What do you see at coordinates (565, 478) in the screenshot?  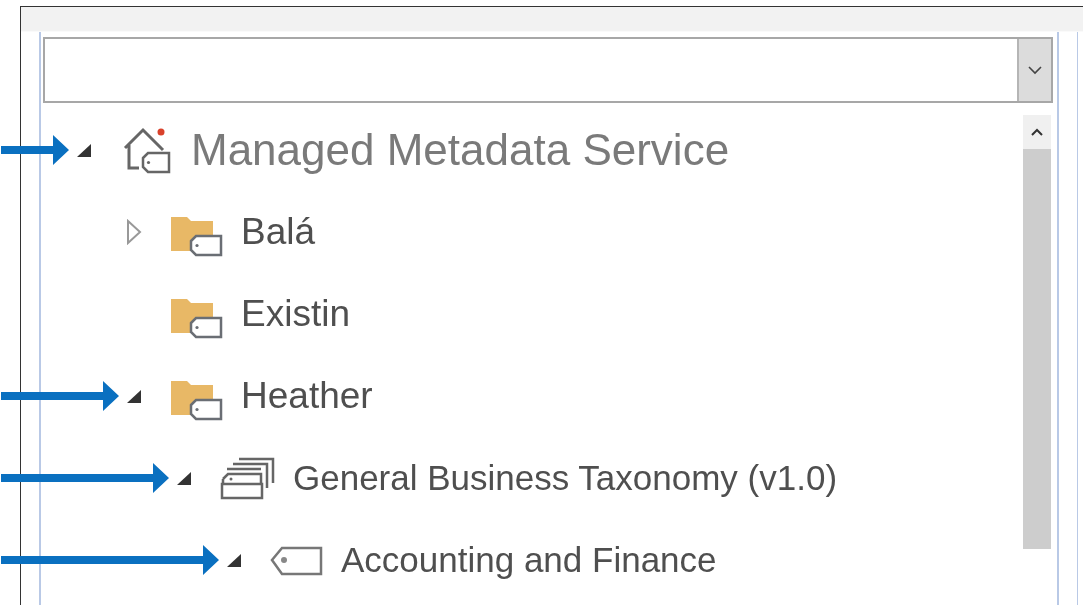 I see `tree-item-label: General Business Taxonomy (v1.0)` at bounding box center [565, 478].